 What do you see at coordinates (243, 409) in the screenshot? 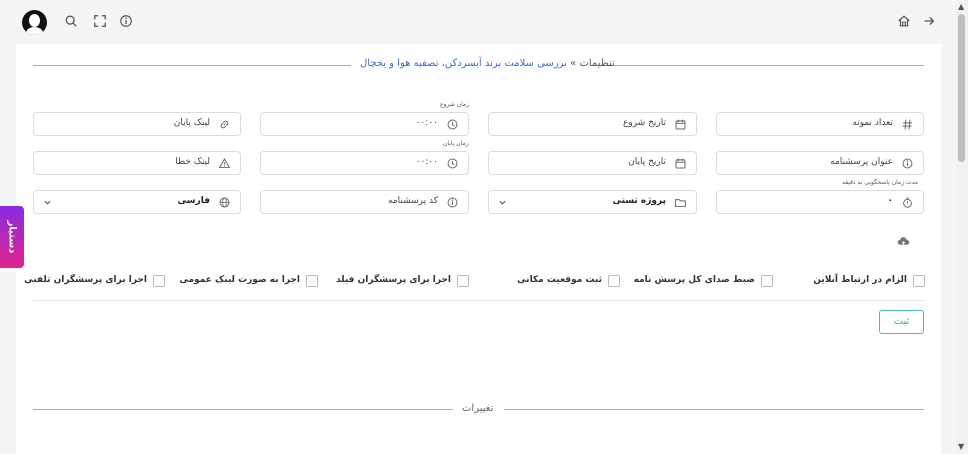
I see `changes-line-left` at bounding box center [243, 409].